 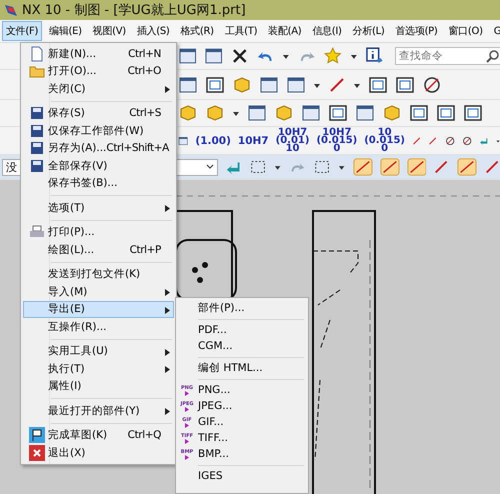 I want to click on delete-icon, so click(x=239, y=56).